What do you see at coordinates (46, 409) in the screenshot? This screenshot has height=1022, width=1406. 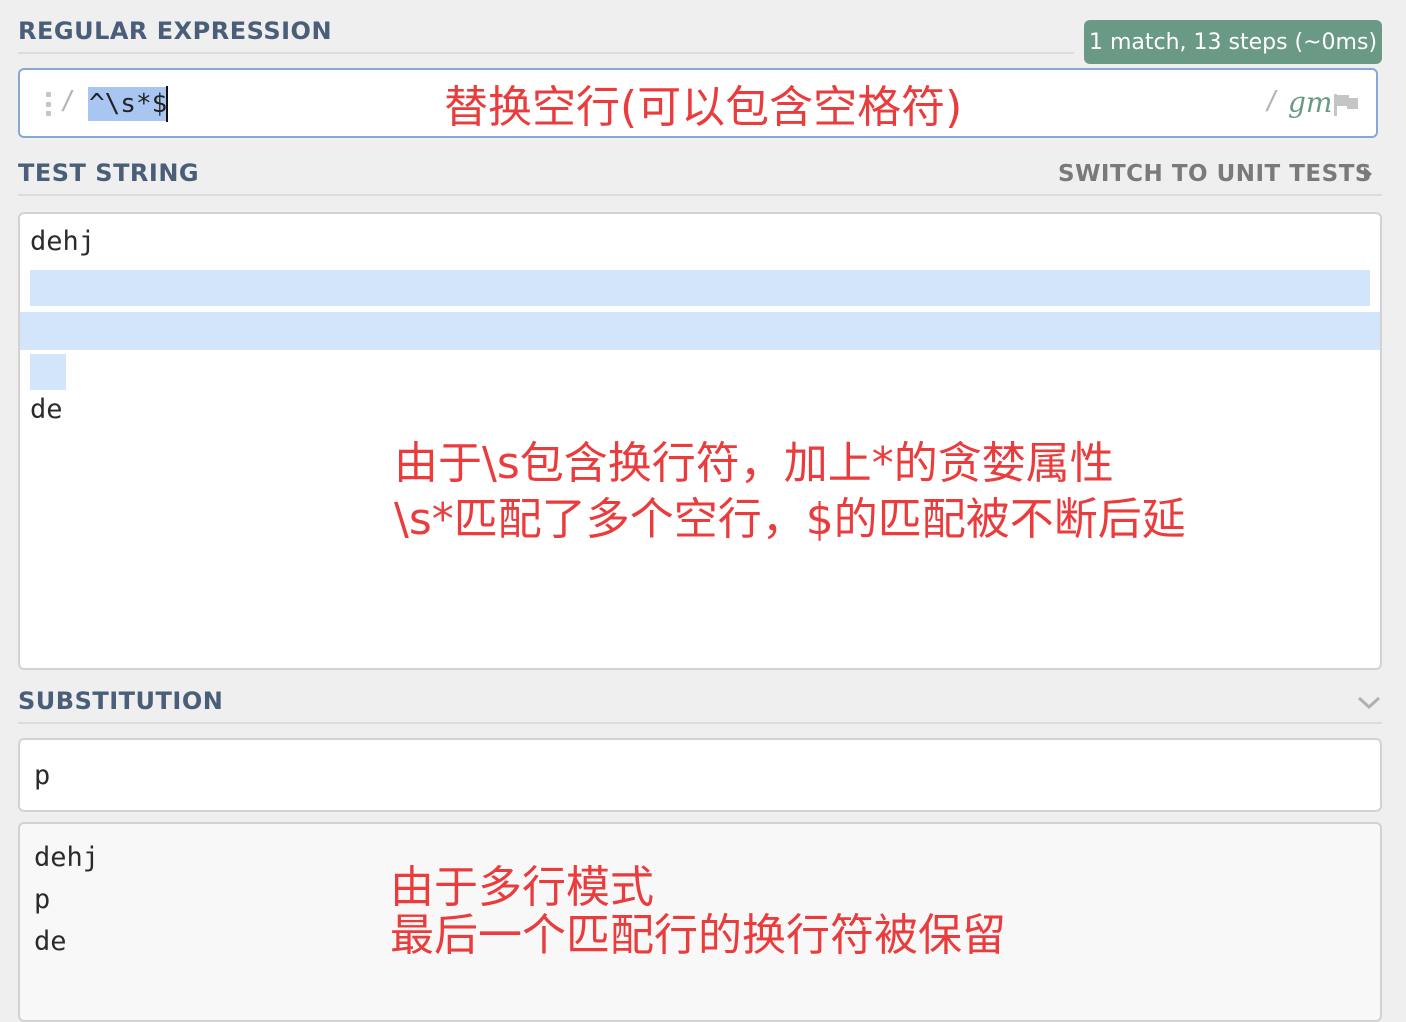 I see `test-line: de` at bounding box center [46, 409].